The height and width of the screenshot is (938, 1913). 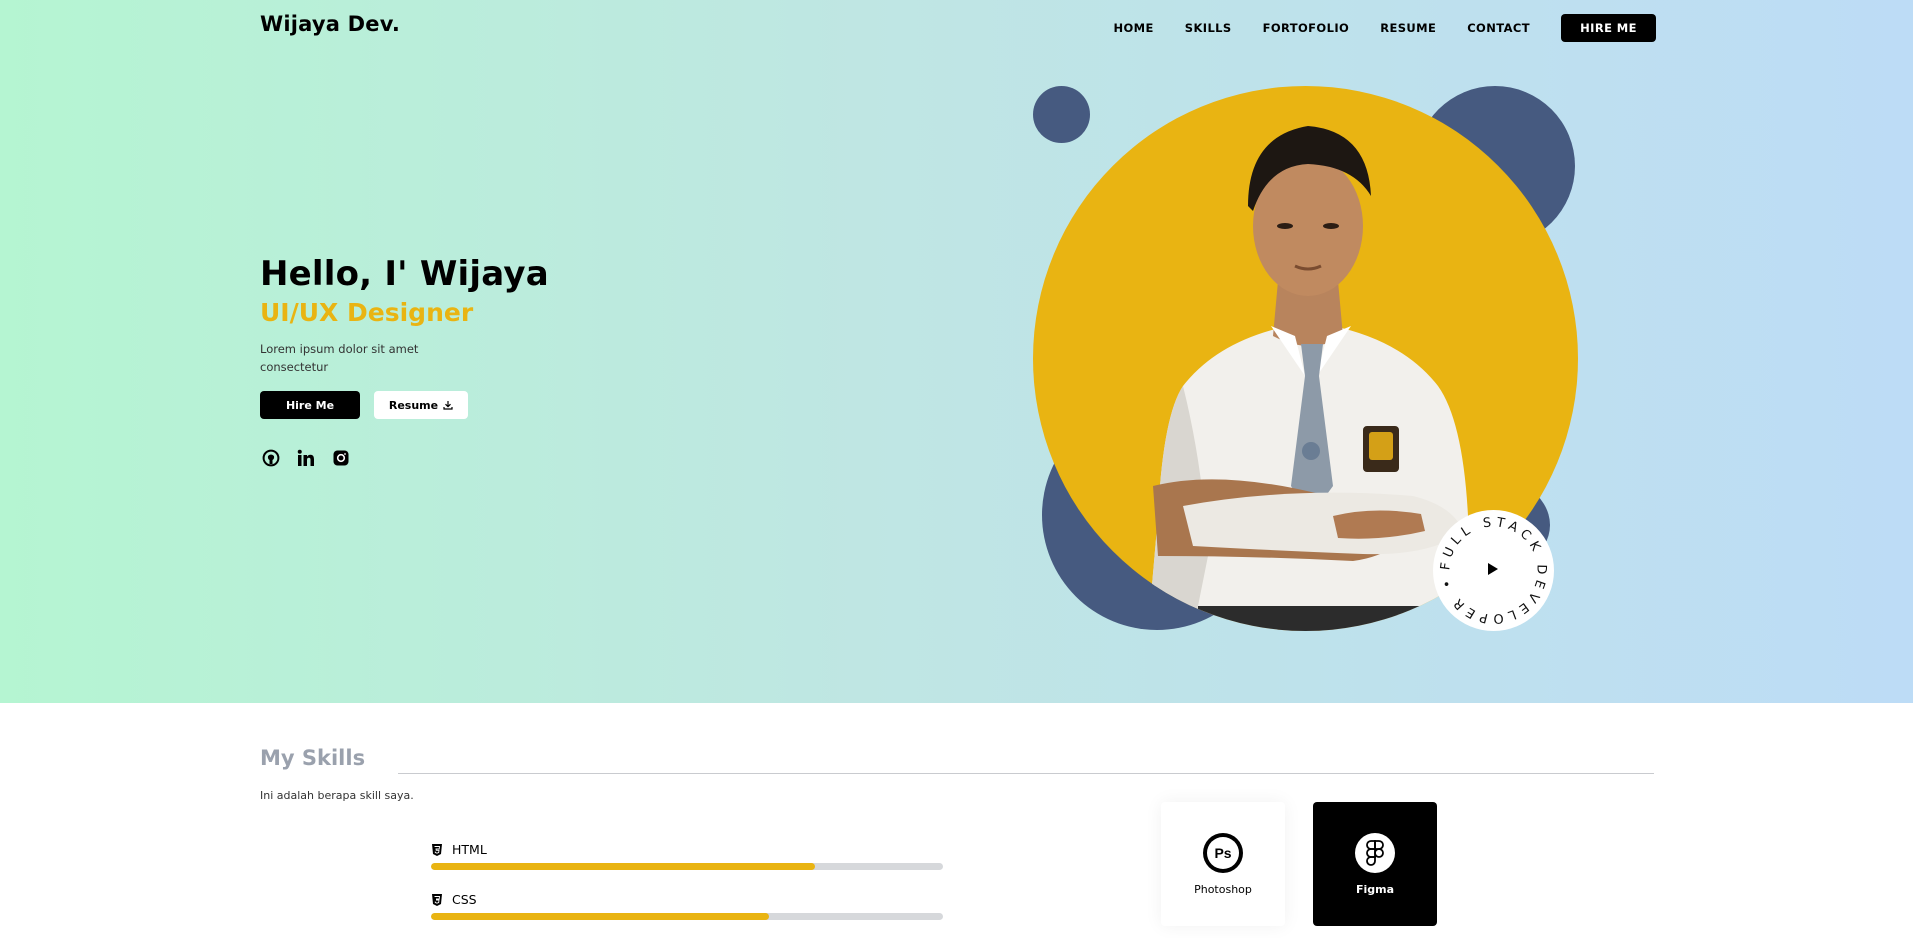 What do you see at coordinates (687, 856) in the screenshot?
I see `skill-html: HTML` at bounding box center [687, 856].